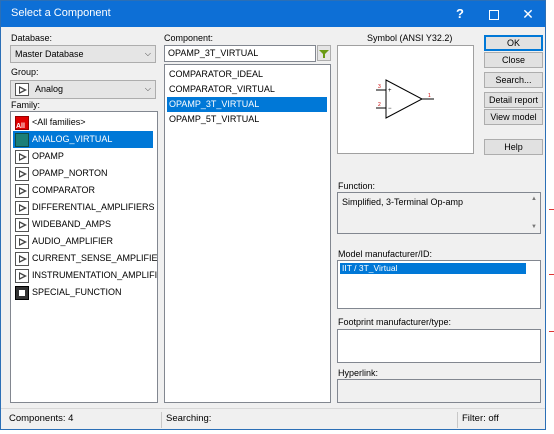 This screenshot has height=434, width=554. I want to click on opamp-symbol-icon: 3 2 + − 1, so click(405, 99).